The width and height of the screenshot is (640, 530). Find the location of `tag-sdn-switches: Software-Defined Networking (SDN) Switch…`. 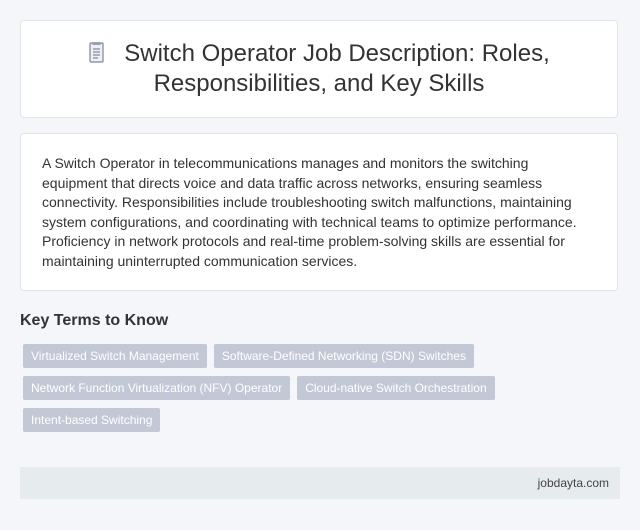

tag-sdn-switches: Software-Defined Networking (SDN) Switch… is located at coordinates (343, 356).